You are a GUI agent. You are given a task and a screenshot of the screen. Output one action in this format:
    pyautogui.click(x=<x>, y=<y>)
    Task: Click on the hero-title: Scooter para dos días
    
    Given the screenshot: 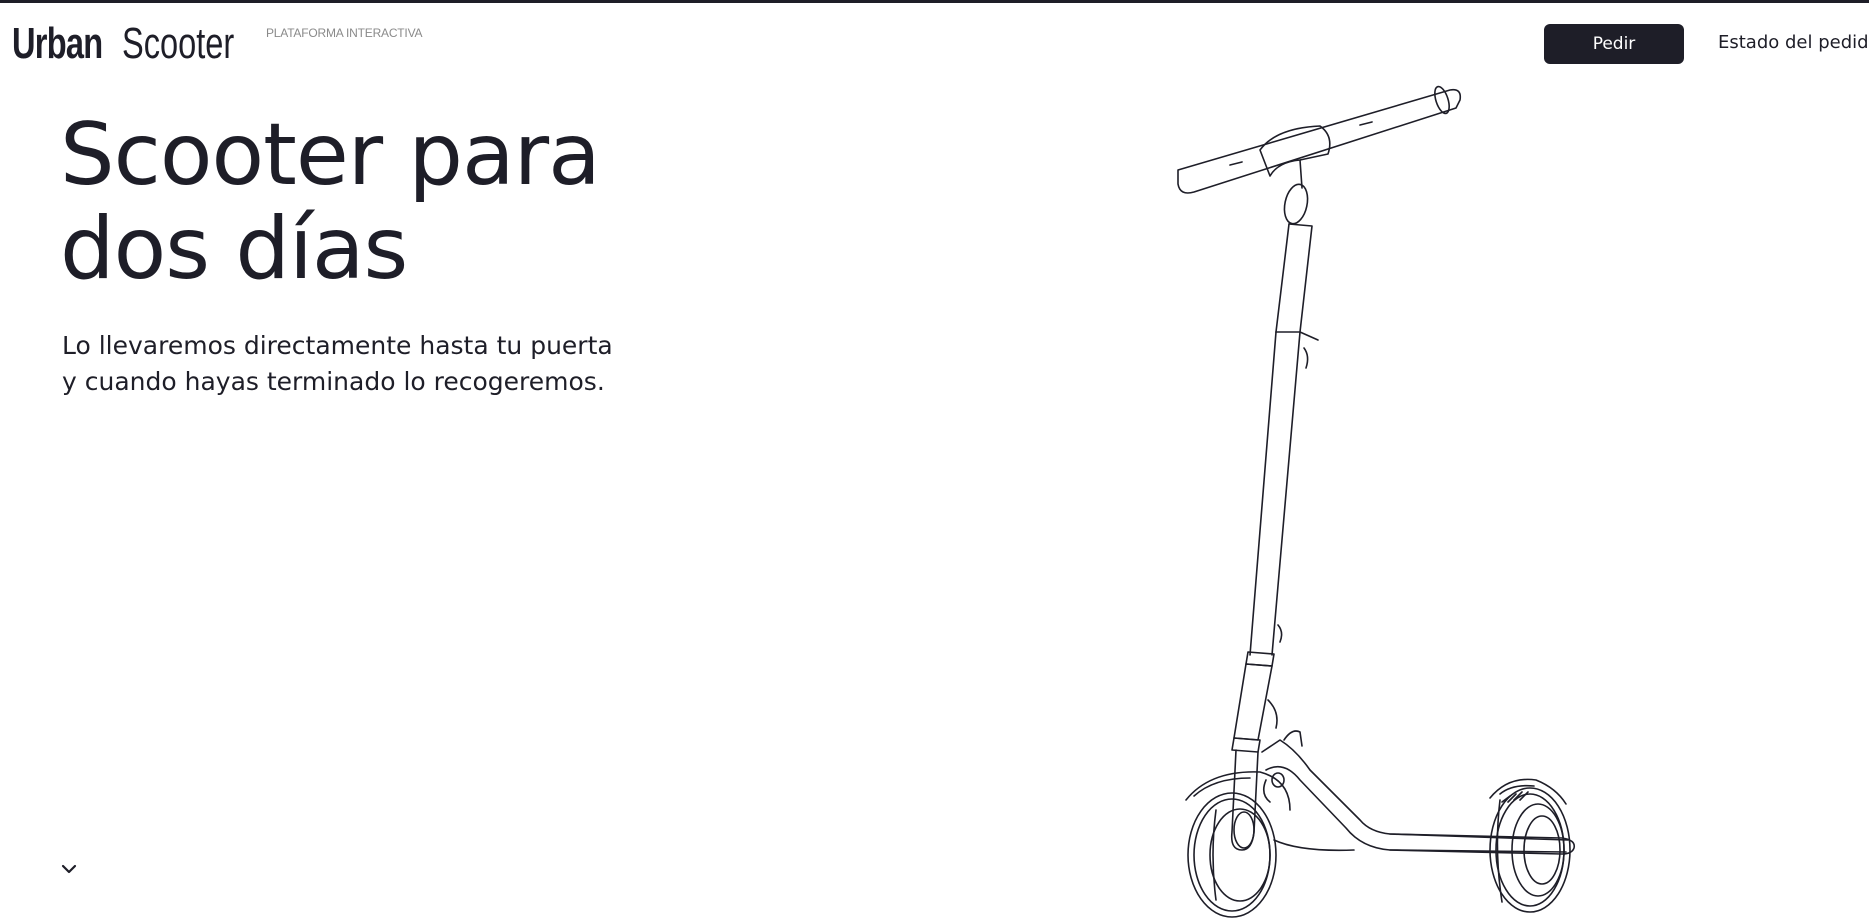 What is the action you would take?
    pyautogui.click(x=410, y=202)
    